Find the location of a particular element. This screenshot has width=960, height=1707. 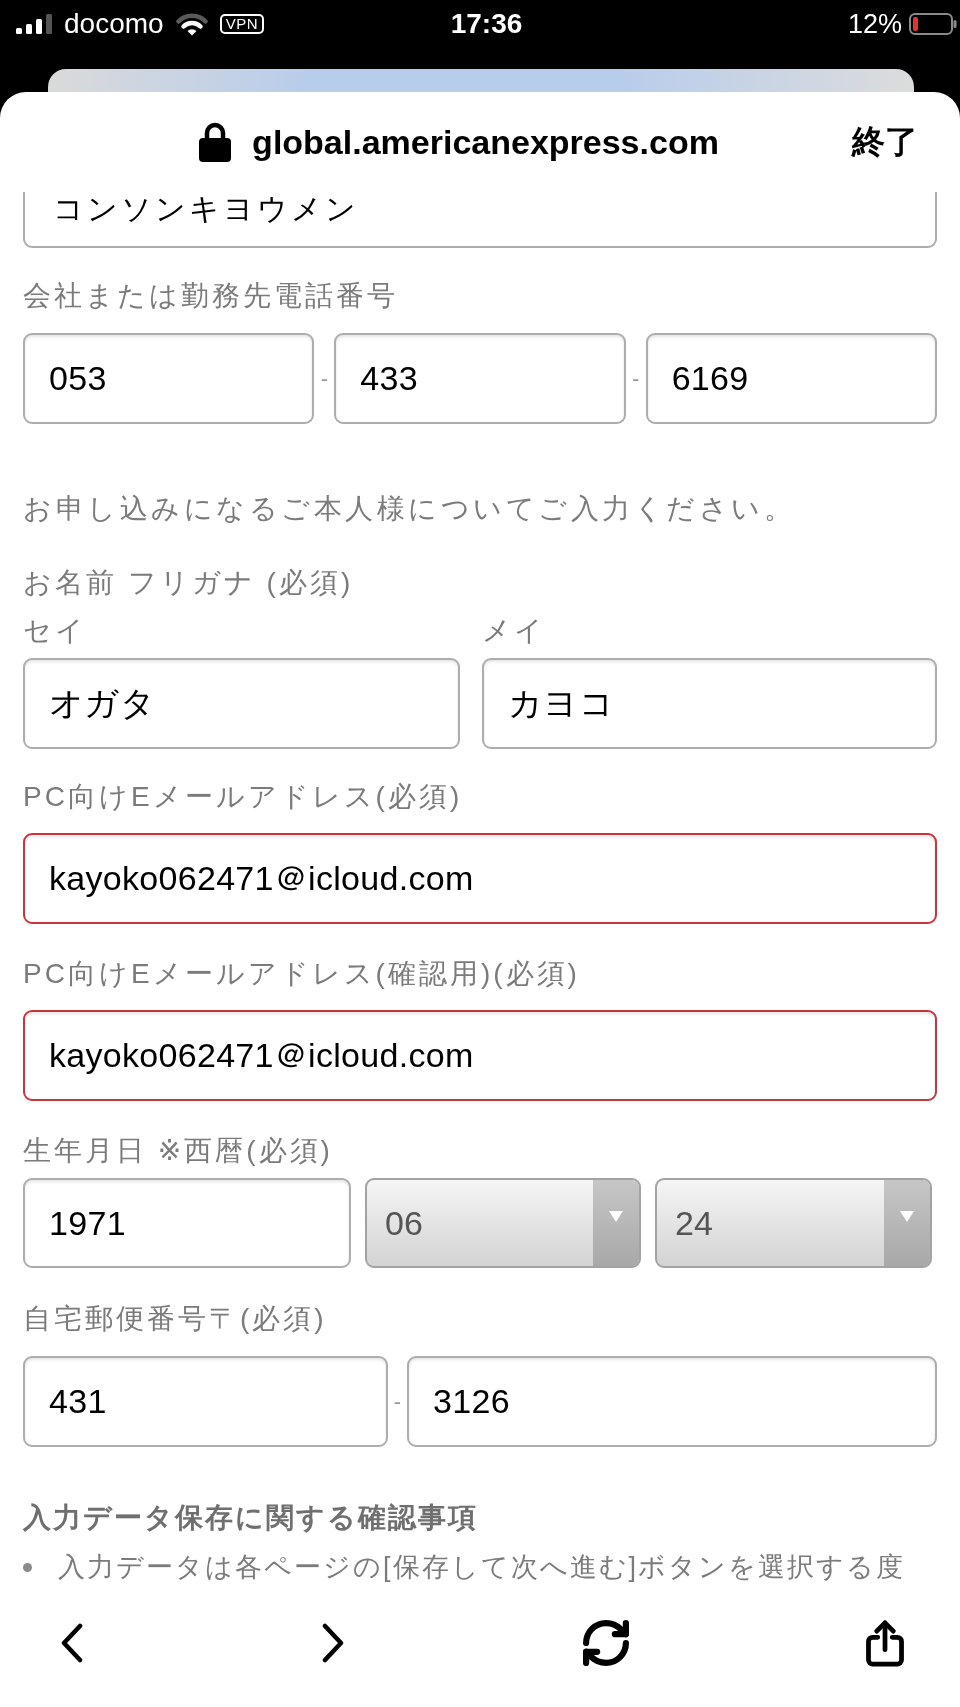

input-field: コンソンキヨウメン is located at coordinates (480, 220).